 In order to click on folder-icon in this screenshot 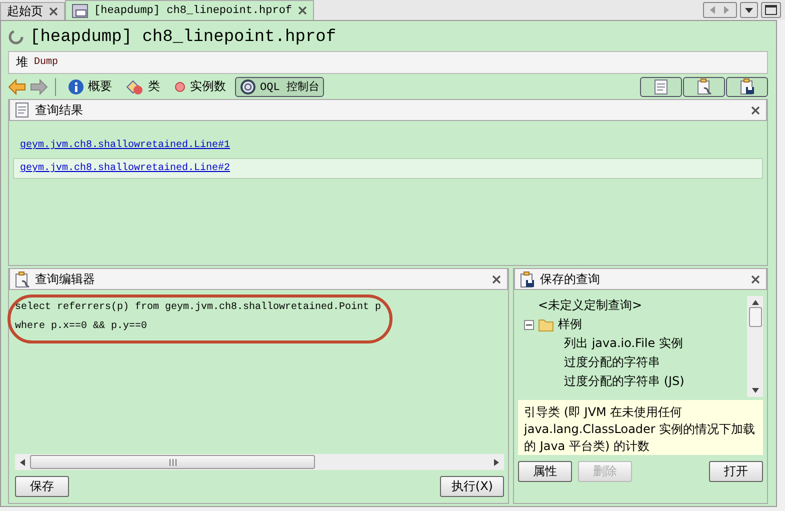, I will do `click(546, 325)`.